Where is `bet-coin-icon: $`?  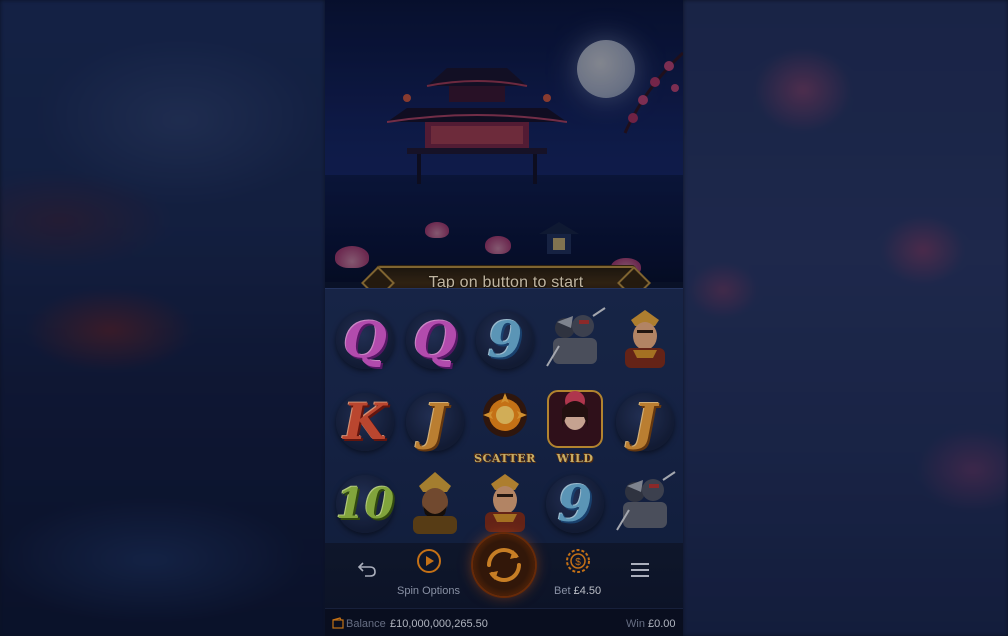 bet-coin-icon: $ is located at coordinates (578, 561).